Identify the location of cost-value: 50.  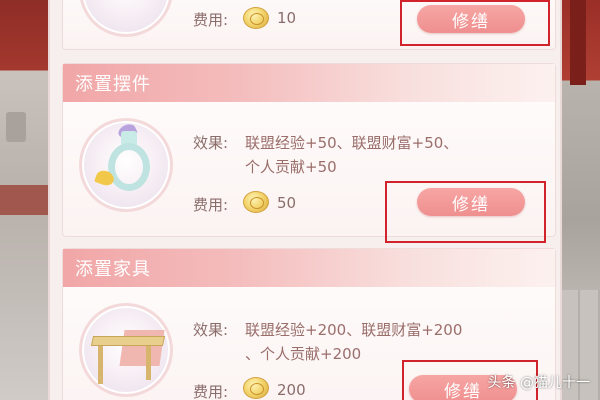
(287, 203).